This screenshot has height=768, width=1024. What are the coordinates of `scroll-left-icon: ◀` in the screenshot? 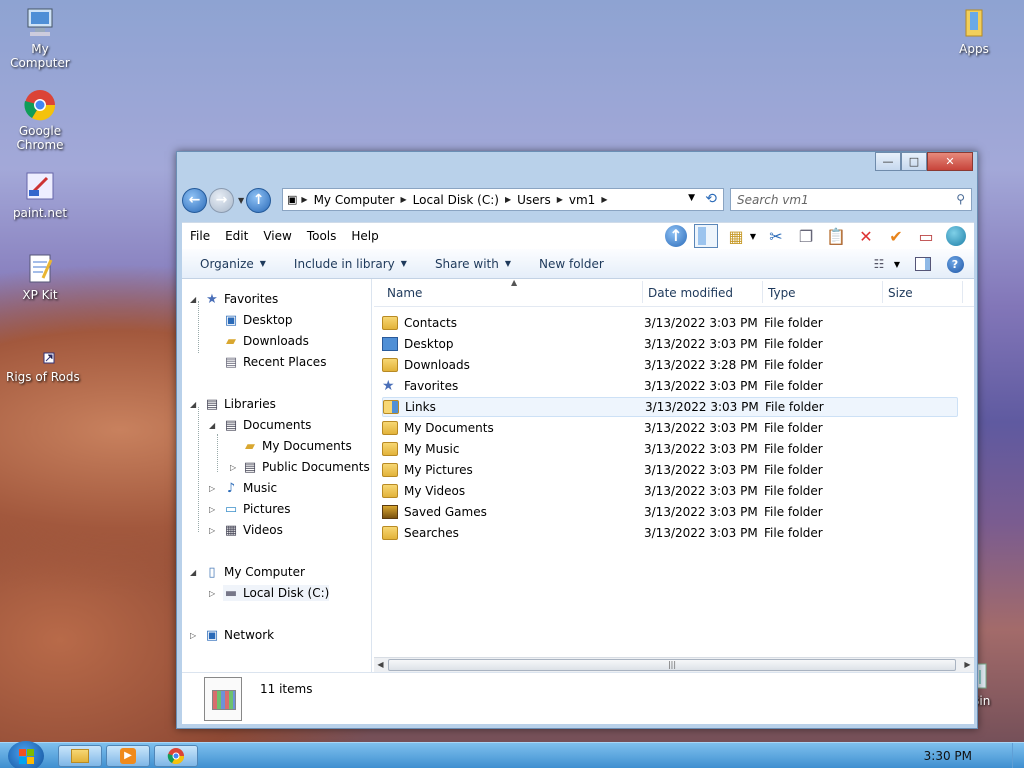 It's located at (380, 665).